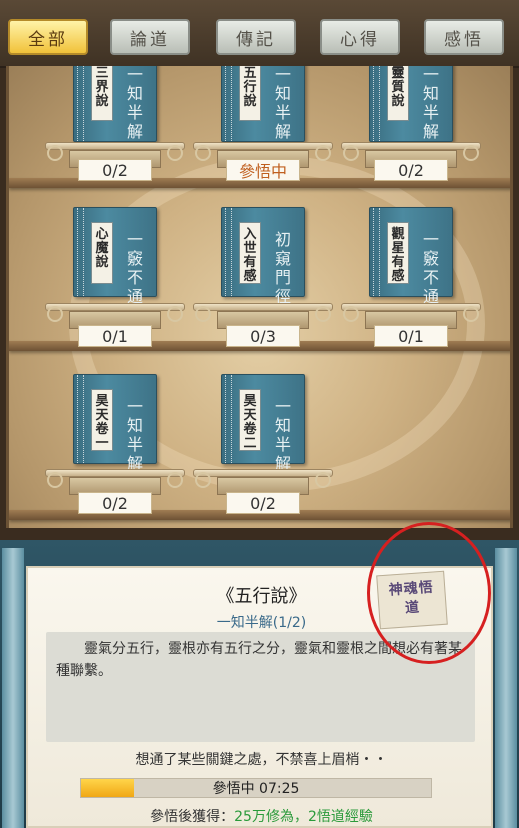  I want to click on book-slot: 三界說 一知半解, so click(115, 104).